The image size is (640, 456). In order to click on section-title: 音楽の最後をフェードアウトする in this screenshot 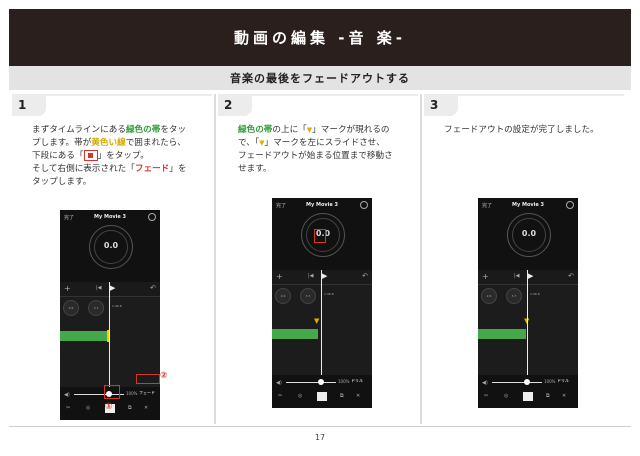, I will do `click(320, 78)`.